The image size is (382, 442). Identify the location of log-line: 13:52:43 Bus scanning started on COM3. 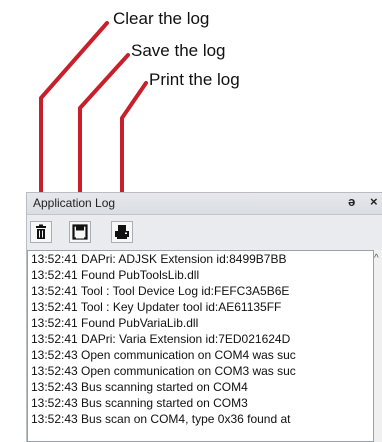
(139, 403).